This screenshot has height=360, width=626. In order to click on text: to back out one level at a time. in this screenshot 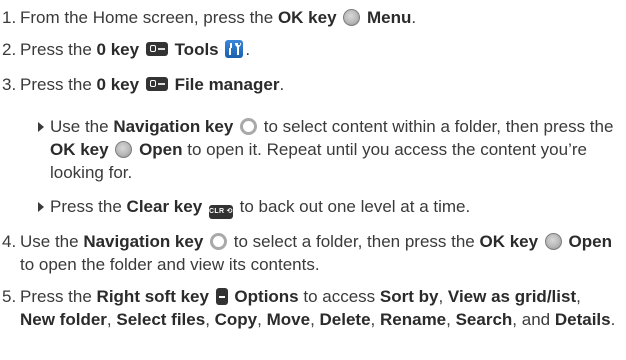, I will do `click(352, 206)`.